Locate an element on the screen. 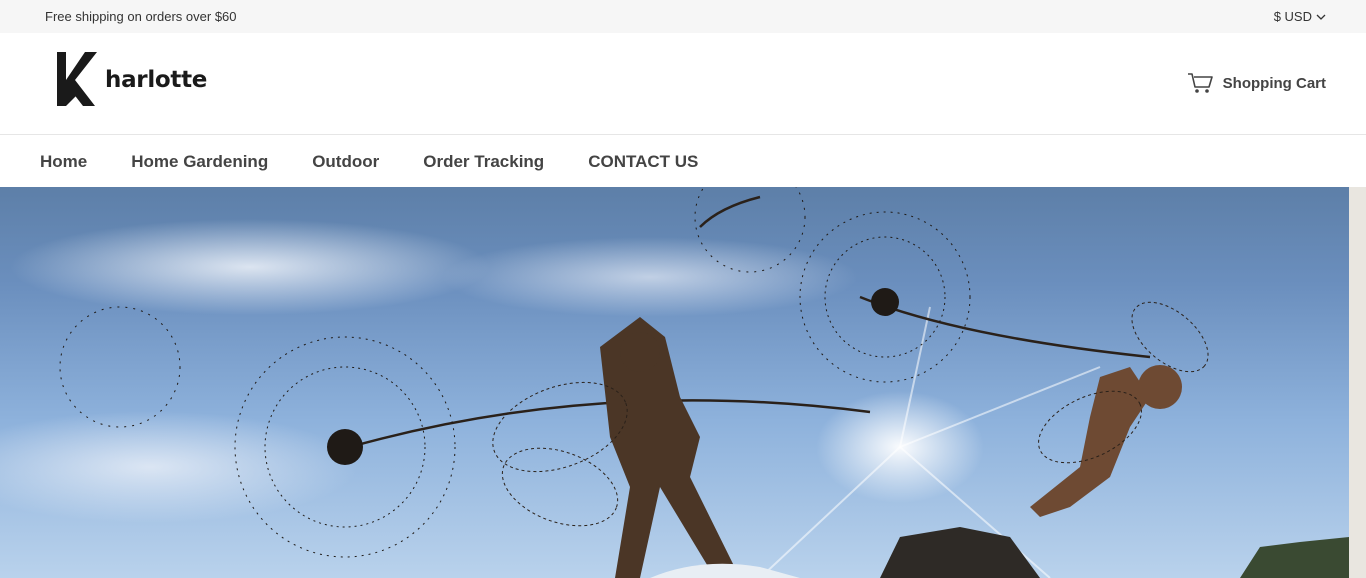 This screenshot has height=578, width=1366. nav-item-home: Home is located at coordinates (63, 162).